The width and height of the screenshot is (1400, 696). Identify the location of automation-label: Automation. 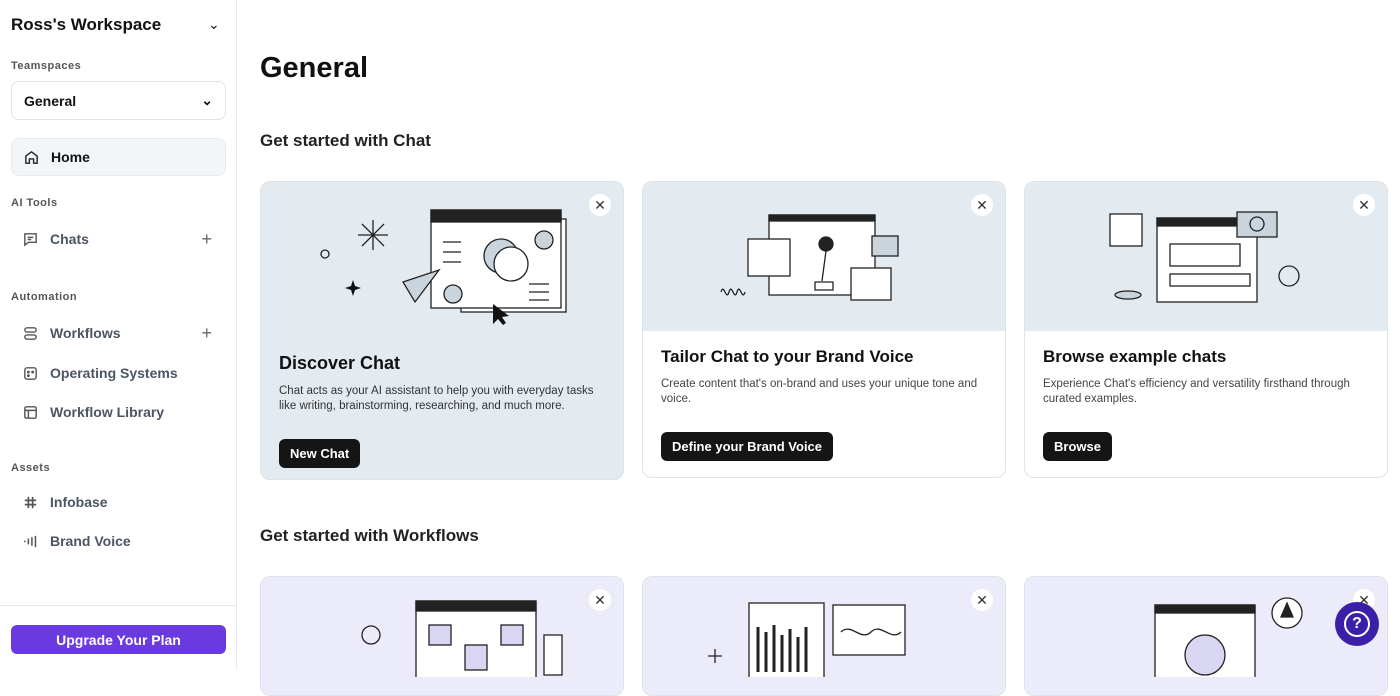
(44, 297).